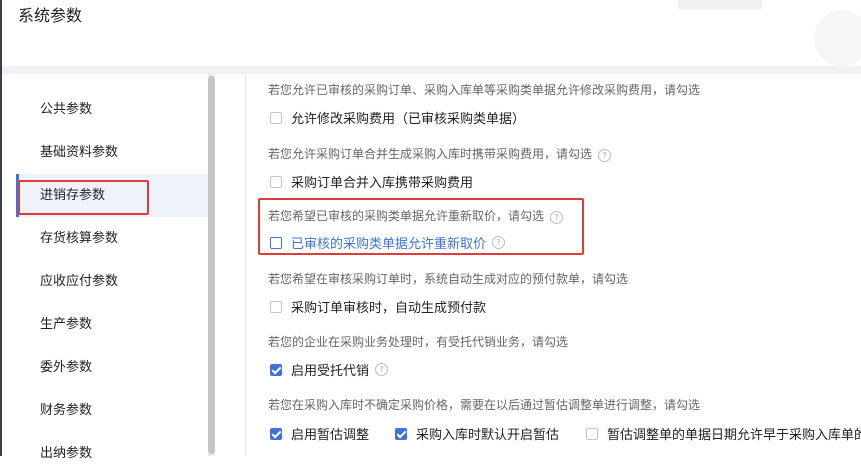  I want to click on option-default-provisional-on-receipt: 采购入库时默认开启暂估, so click(477, 433).